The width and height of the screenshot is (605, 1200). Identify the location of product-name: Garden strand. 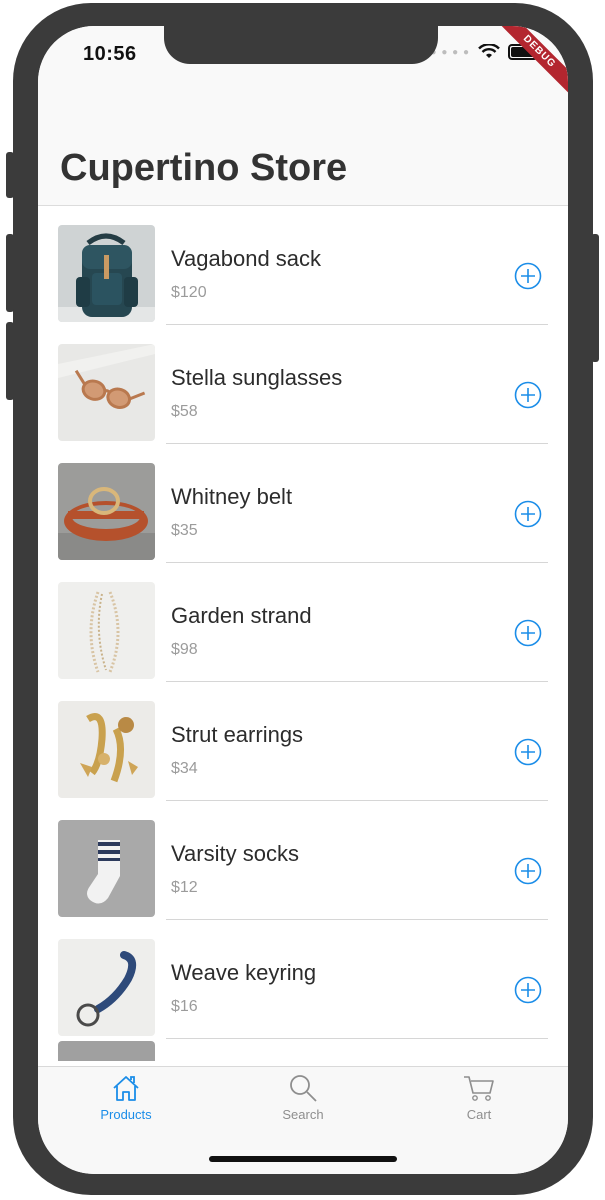
(241, 615).